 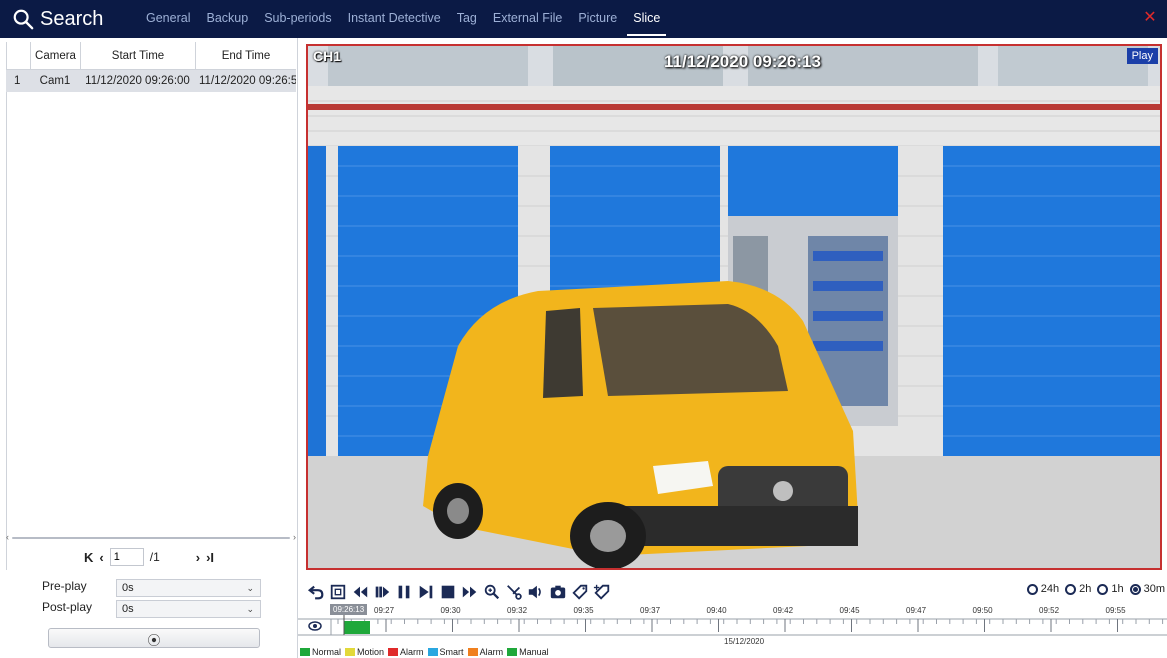 I want to click on zoom-icon, so click(x=492, y=592).